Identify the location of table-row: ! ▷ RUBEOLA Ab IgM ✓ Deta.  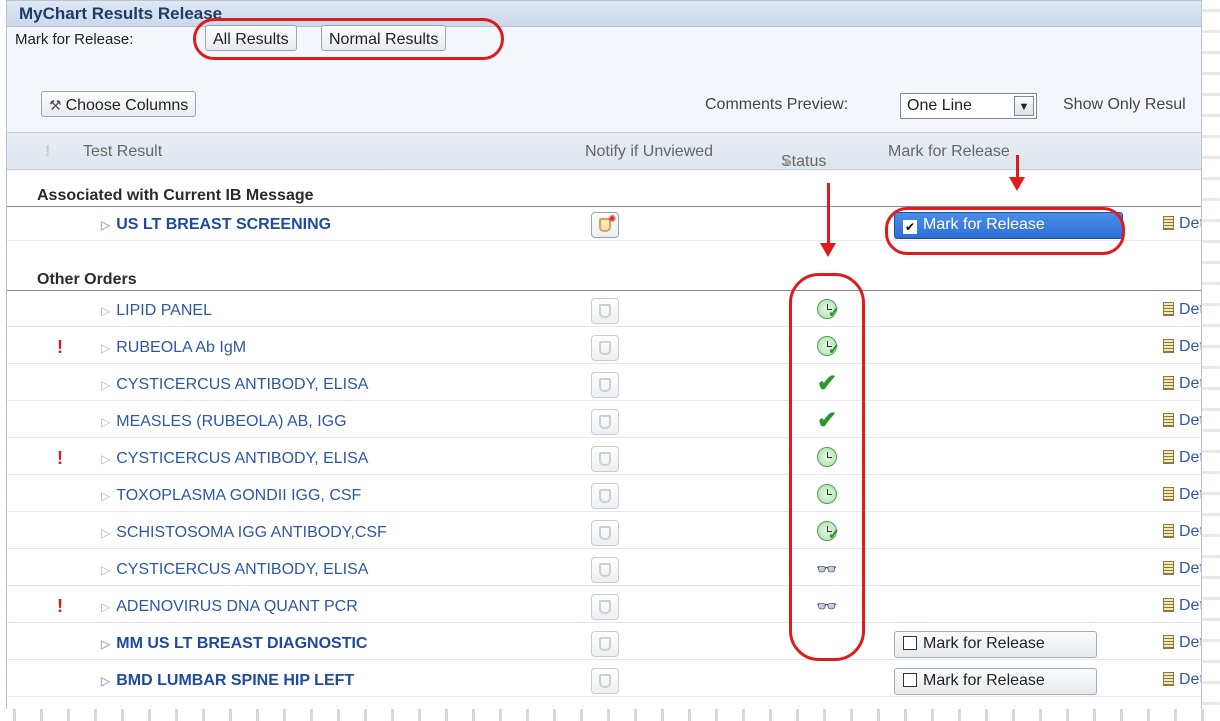
(604, 348).